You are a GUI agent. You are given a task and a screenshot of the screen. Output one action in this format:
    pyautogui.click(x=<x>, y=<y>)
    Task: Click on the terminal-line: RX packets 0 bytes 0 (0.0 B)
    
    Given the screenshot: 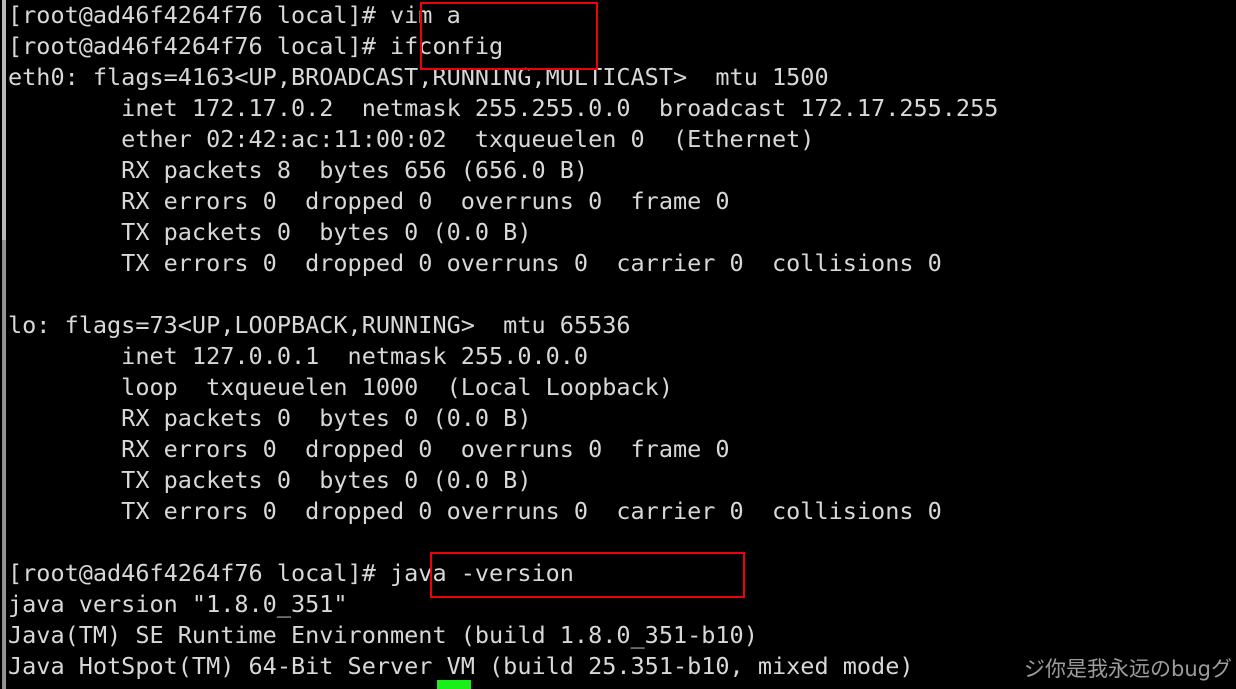 What is the action you would take?
    pyautogui.click(x=270, y=418)
    